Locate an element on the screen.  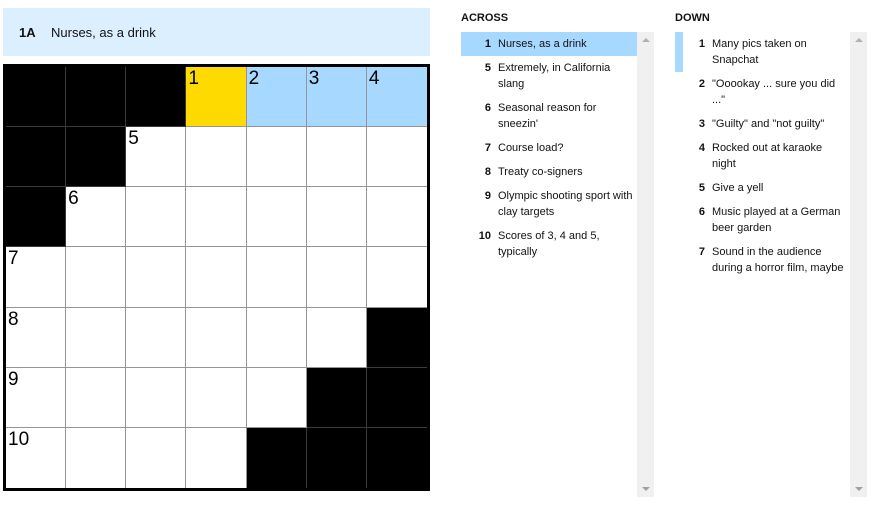
cell-number: 3 is located at coordinates (314, 78).